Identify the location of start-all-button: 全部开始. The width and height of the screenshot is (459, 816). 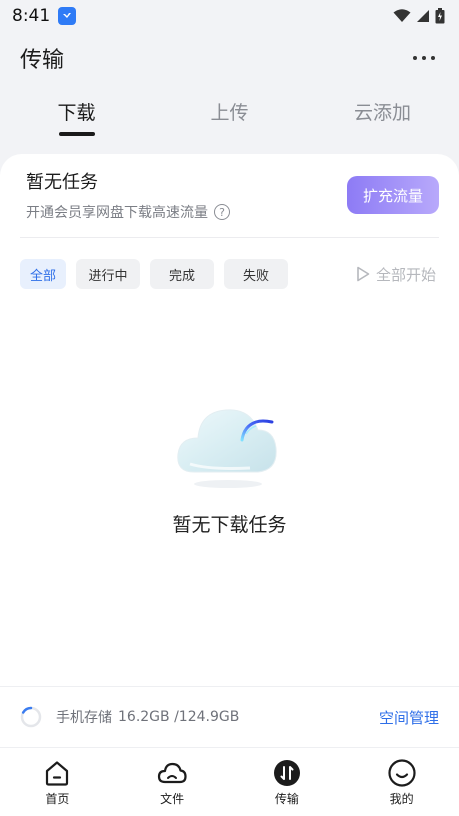
(397, 274).